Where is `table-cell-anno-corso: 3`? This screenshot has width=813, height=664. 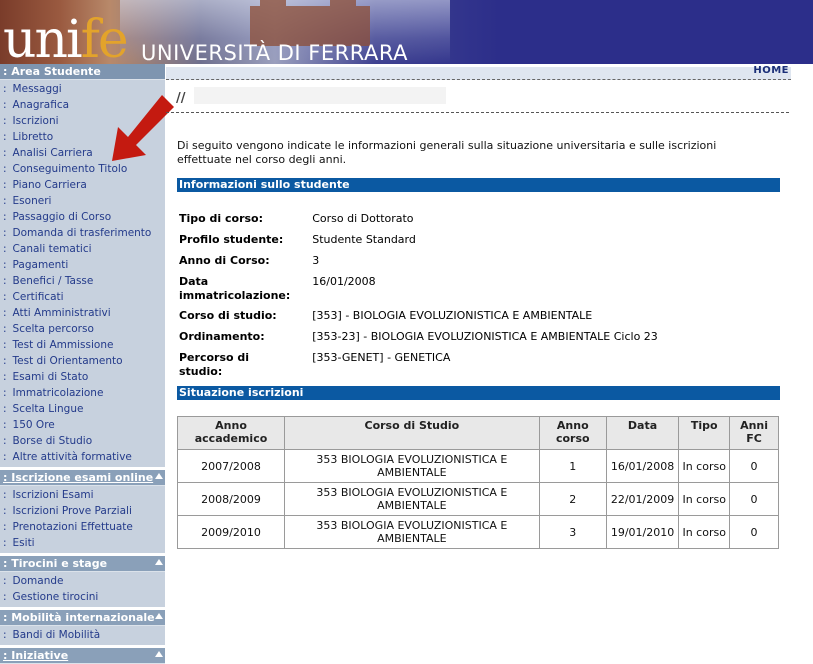
table-cell-anno-corso: 3 is located at coordinates (572, 532).